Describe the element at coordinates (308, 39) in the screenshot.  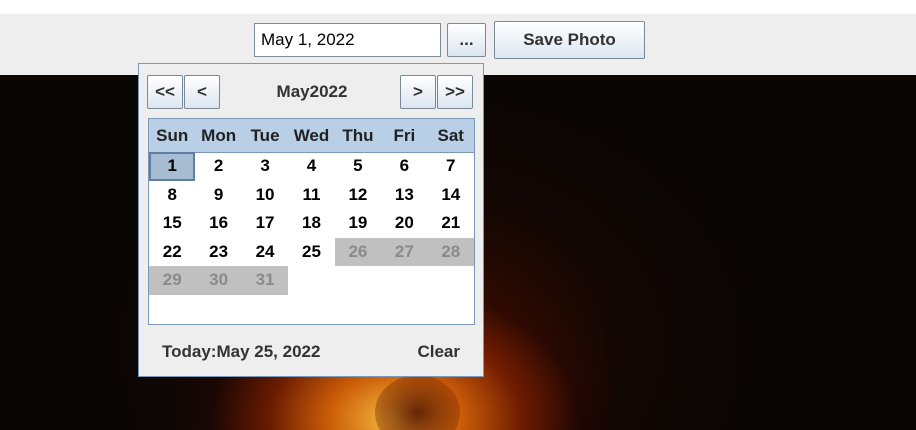
I see `date-field-value: May 1, 2022` at that location.